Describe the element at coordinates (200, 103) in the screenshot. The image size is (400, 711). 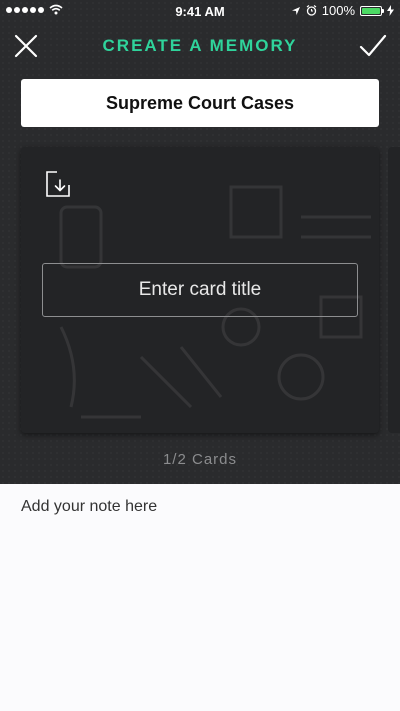
I see `deck-title-field: Supreme Court Cases` at that location.